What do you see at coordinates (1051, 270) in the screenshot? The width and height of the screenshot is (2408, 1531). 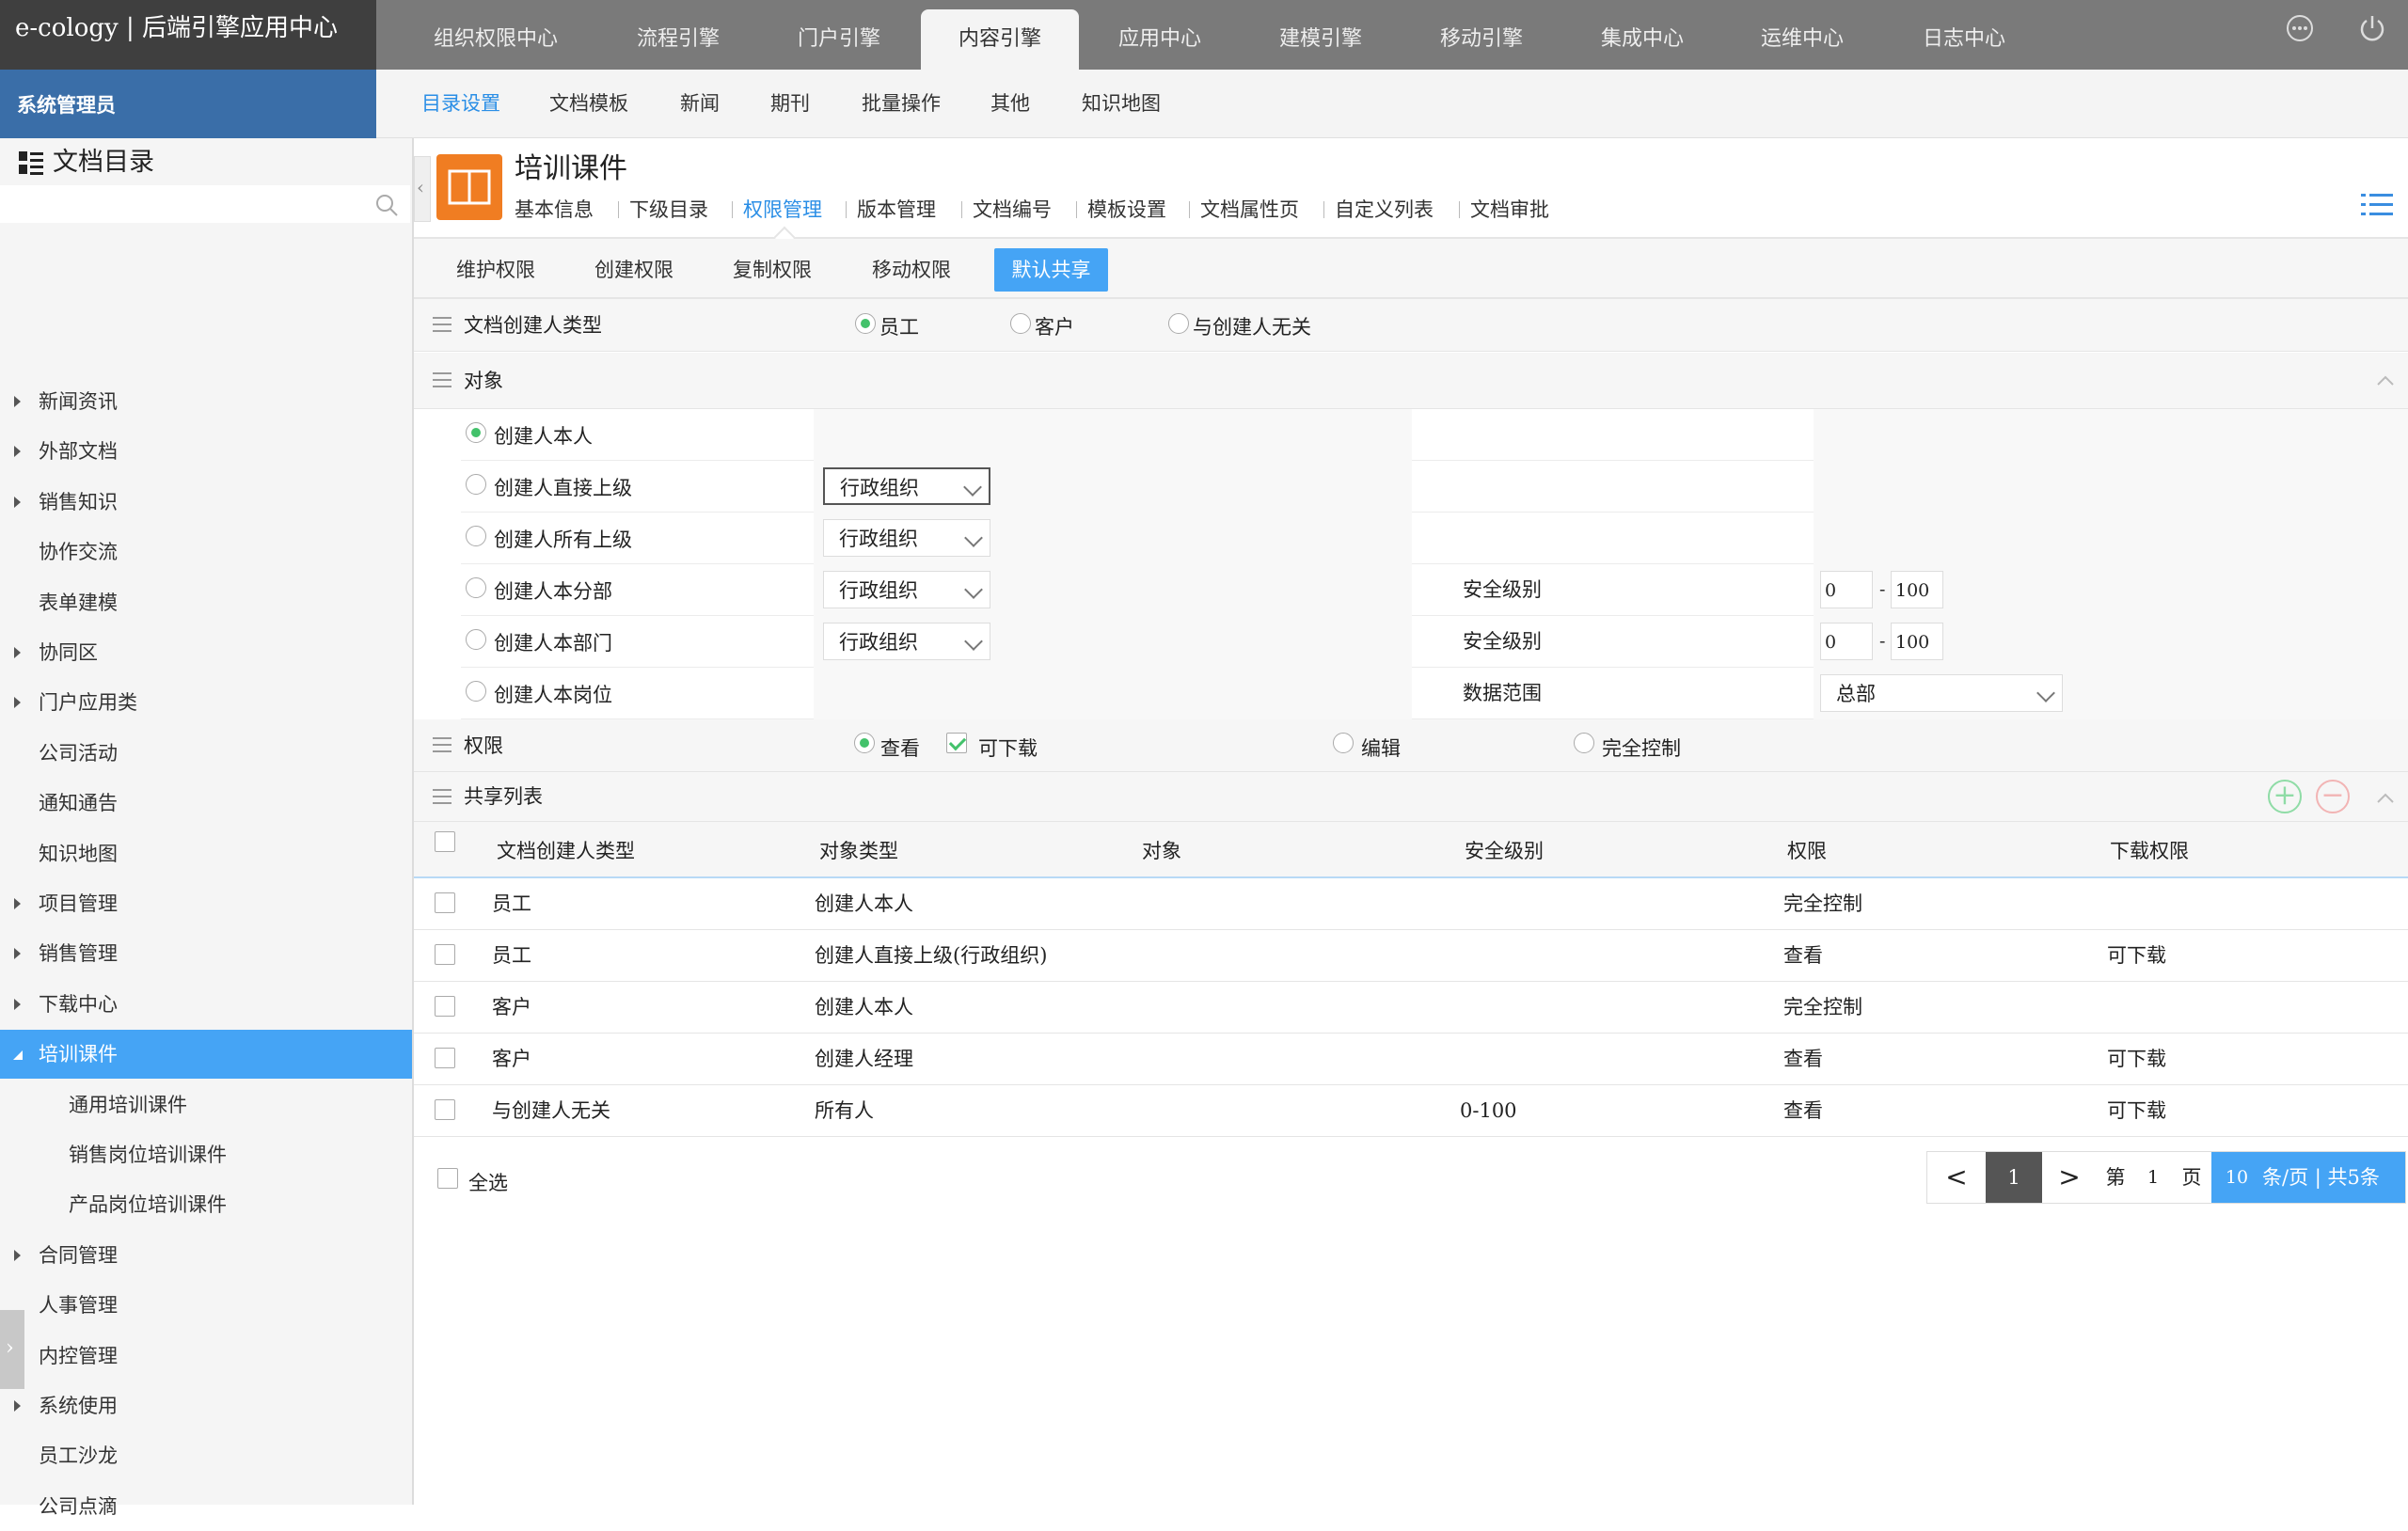 I see `perm-tab-4: 默认共享` at bounding box center [1051, 270].